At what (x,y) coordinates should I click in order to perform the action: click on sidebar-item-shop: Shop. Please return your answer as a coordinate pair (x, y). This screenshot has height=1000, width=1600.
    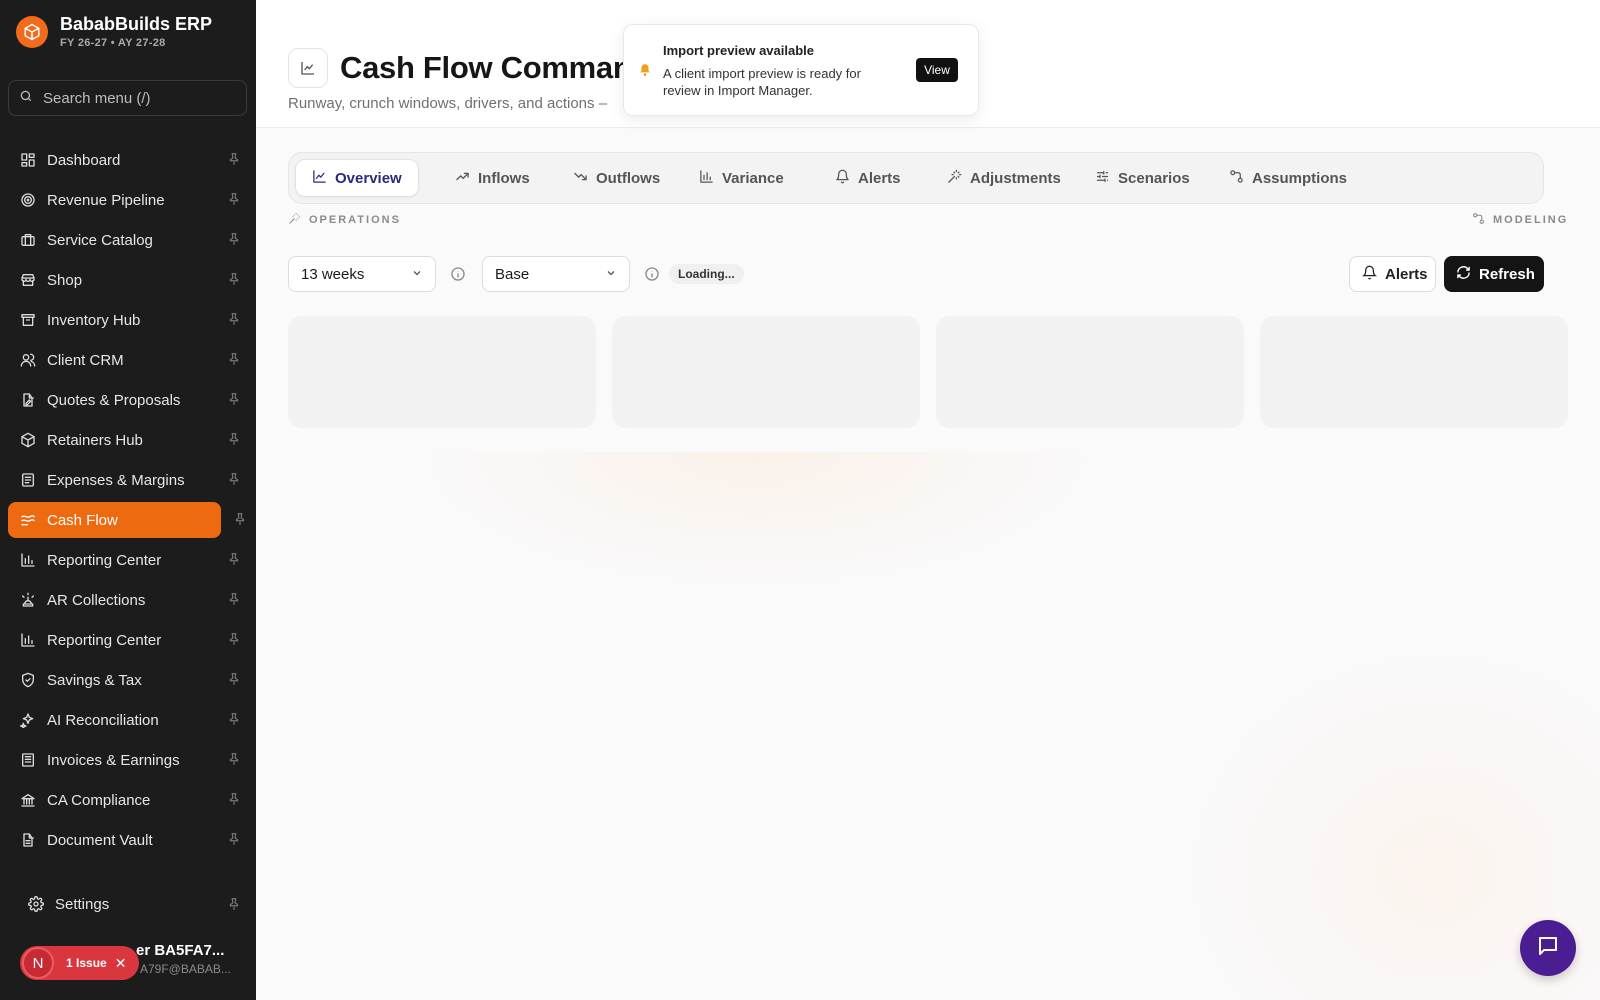
    Looking at the image, I should click on (128, 280).